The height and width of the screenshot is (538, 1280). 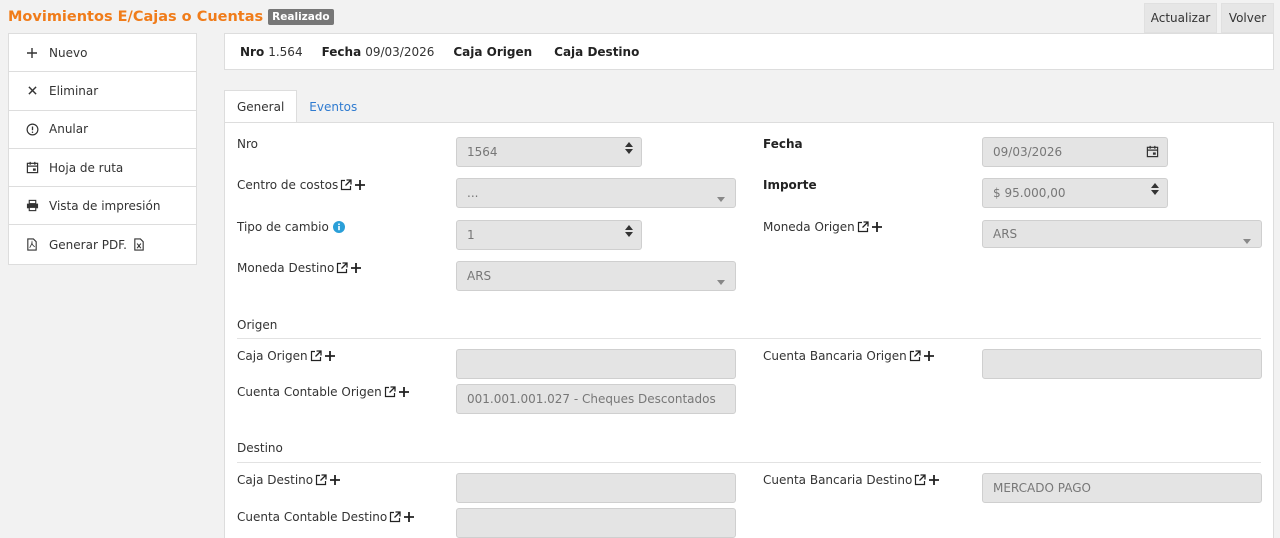 What do you see at coordinates (32, 91) in the screenshot?
I see `close-icon` at bounding box center [32, 91].